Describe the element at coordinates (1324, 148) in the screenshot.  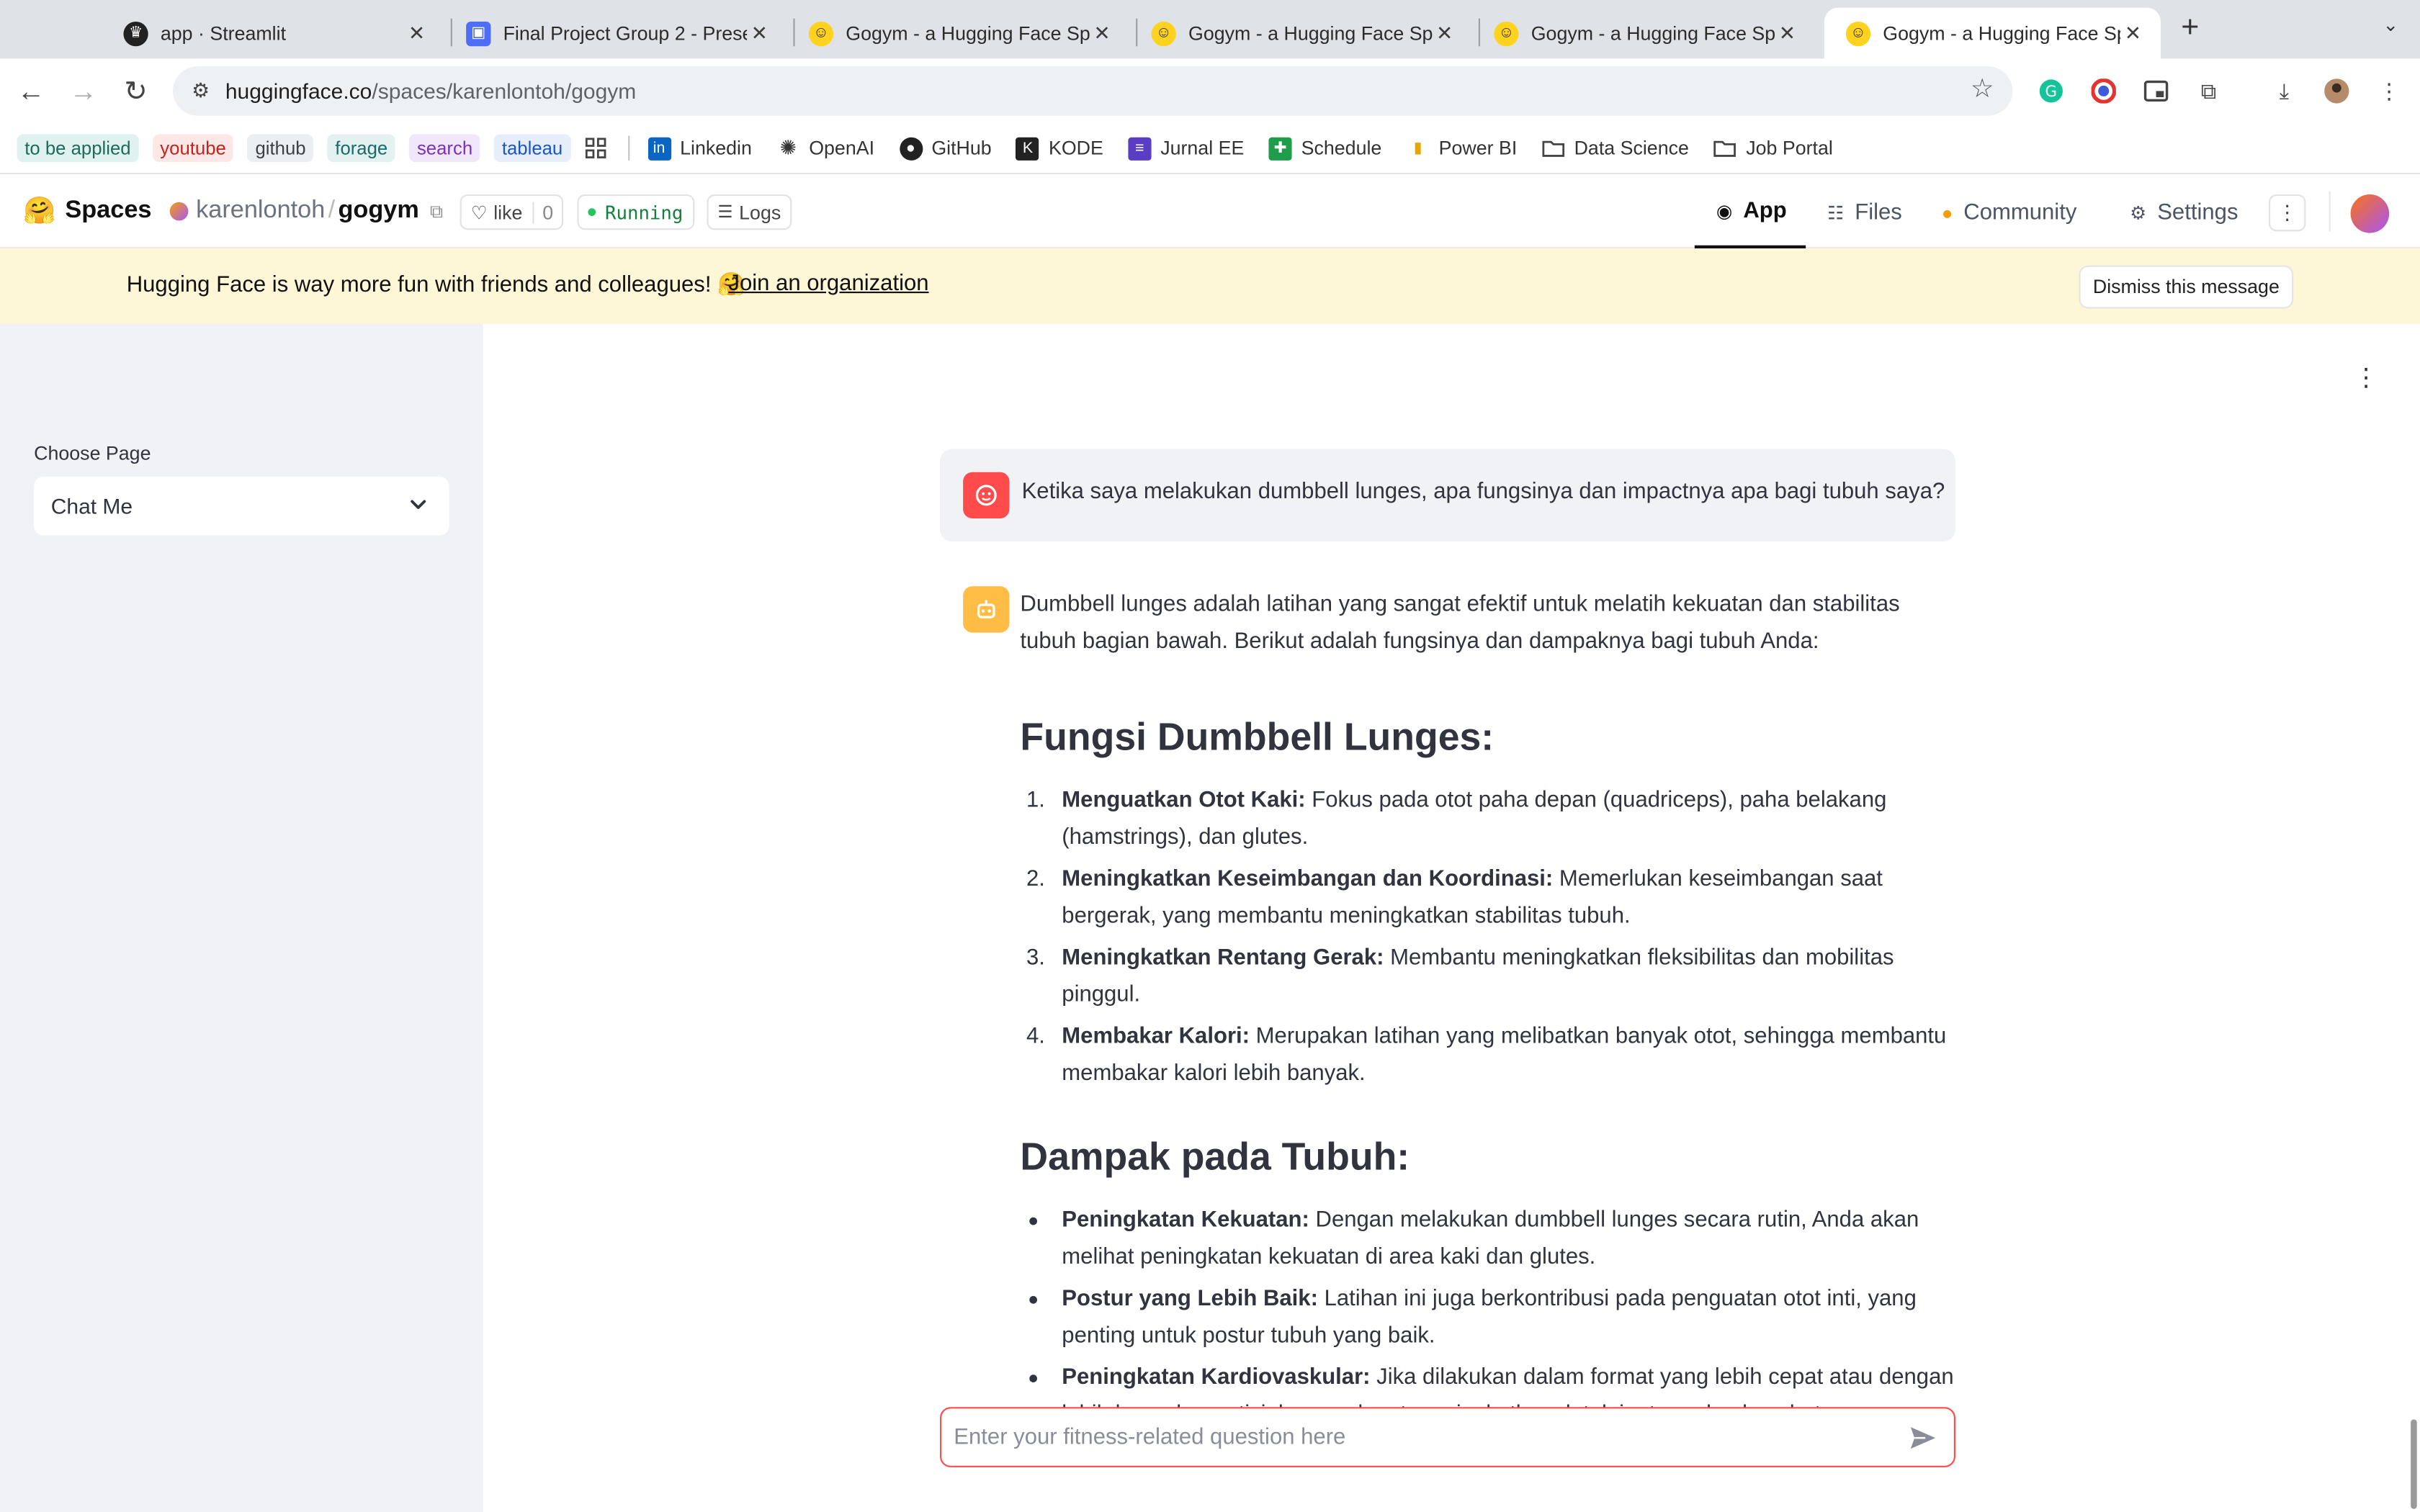
I see `bookmark-schedule: ✚ Schedule` at that location.